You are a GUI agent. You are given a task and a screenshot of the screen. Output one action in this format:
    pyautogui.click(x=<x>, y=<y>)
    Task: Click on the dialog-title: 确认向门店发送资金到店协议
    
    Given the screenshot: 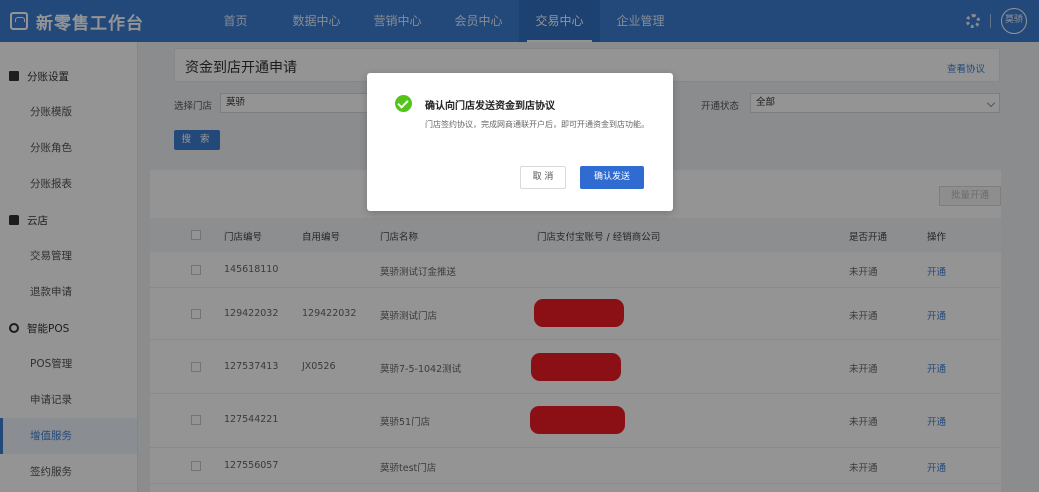 What is the action you would take?
    pyautogui.click(x=490, y=106)
    